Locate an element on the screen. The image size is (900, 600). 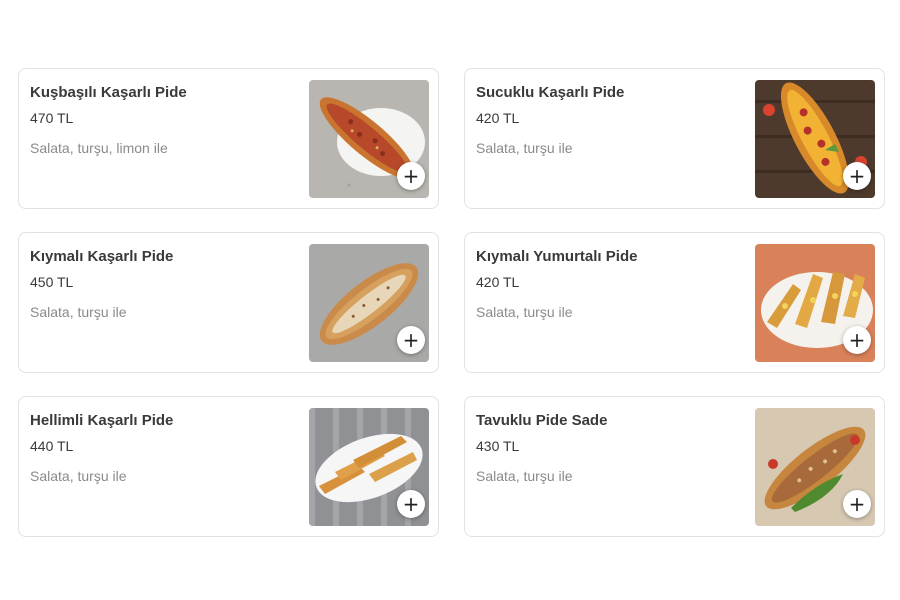
menu-item-title: Kuşbaşılı Kaşarlı Pide is located at coordinates (108, 92).